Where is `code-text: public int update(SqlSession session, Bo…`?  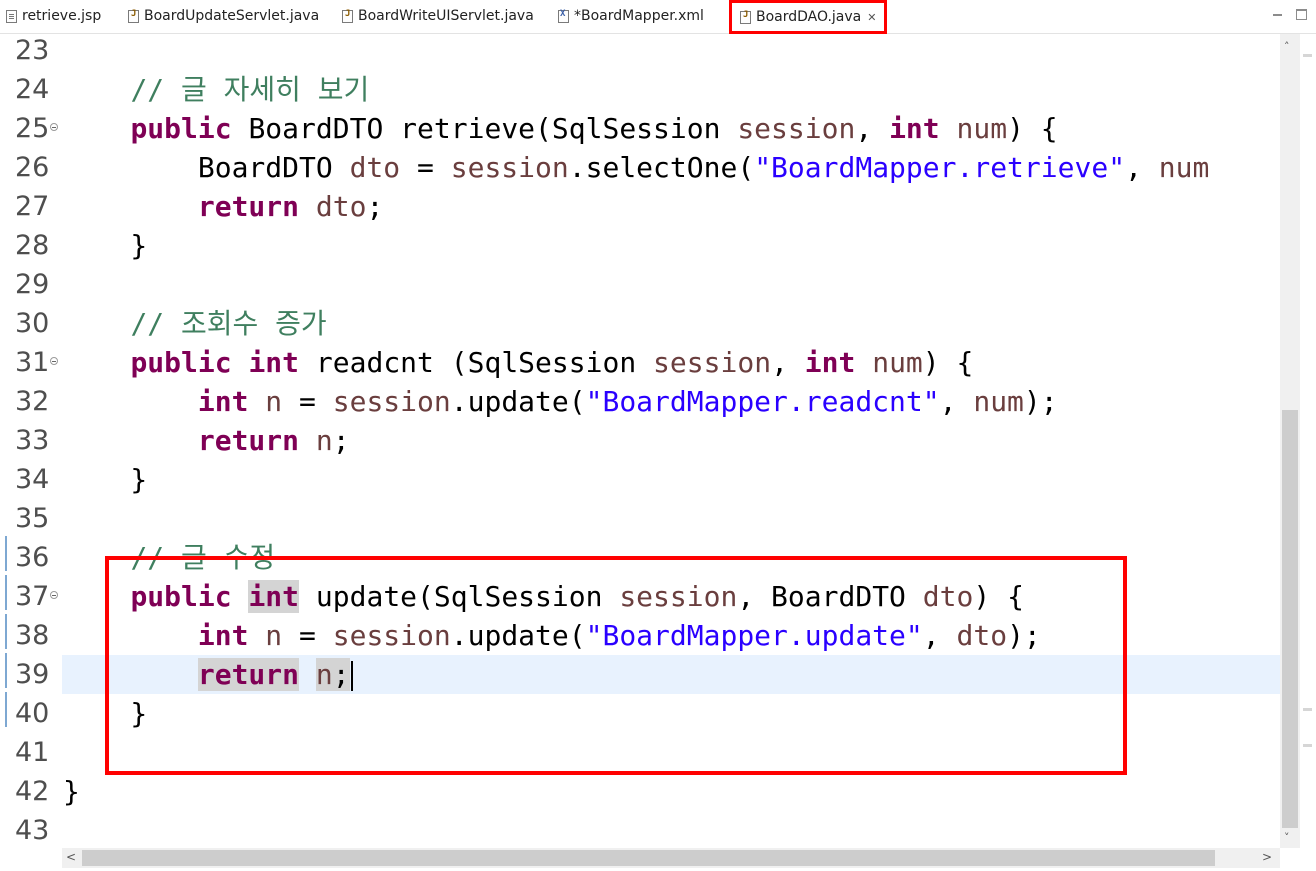
code-text: public int update(SqlSession session, Bo… is located at coordinates (543, 596).